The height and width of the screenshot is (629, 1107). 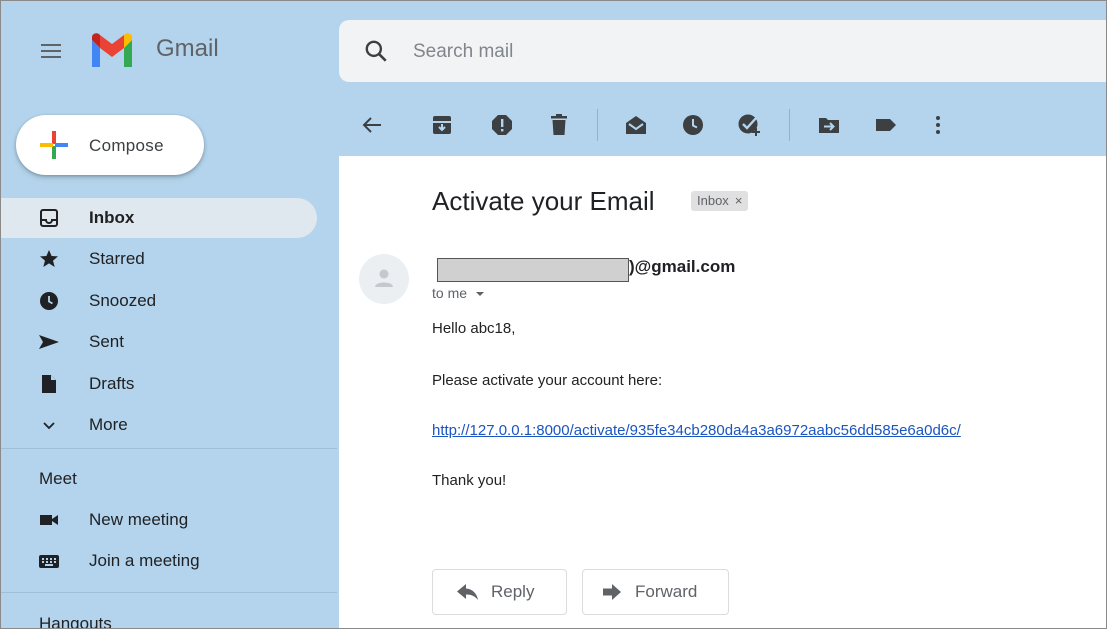 What do you see at coordinates (467, 592) in the screenshot?
I see `reply-icon` at bounding box center [467, 592].